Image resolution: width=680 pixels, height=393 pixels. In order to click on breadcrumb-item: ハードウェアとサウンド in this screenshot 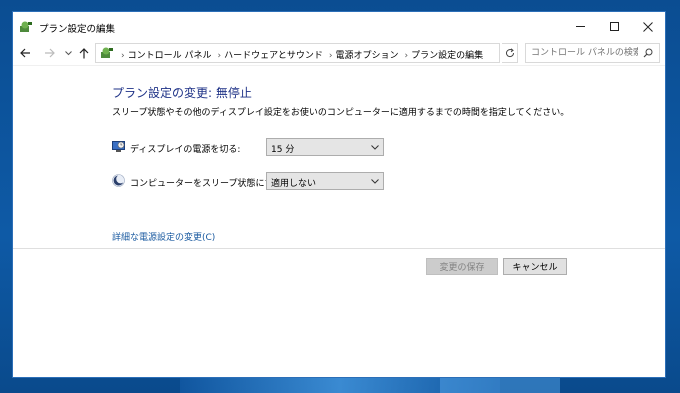, I will do `click(273, 56)`.